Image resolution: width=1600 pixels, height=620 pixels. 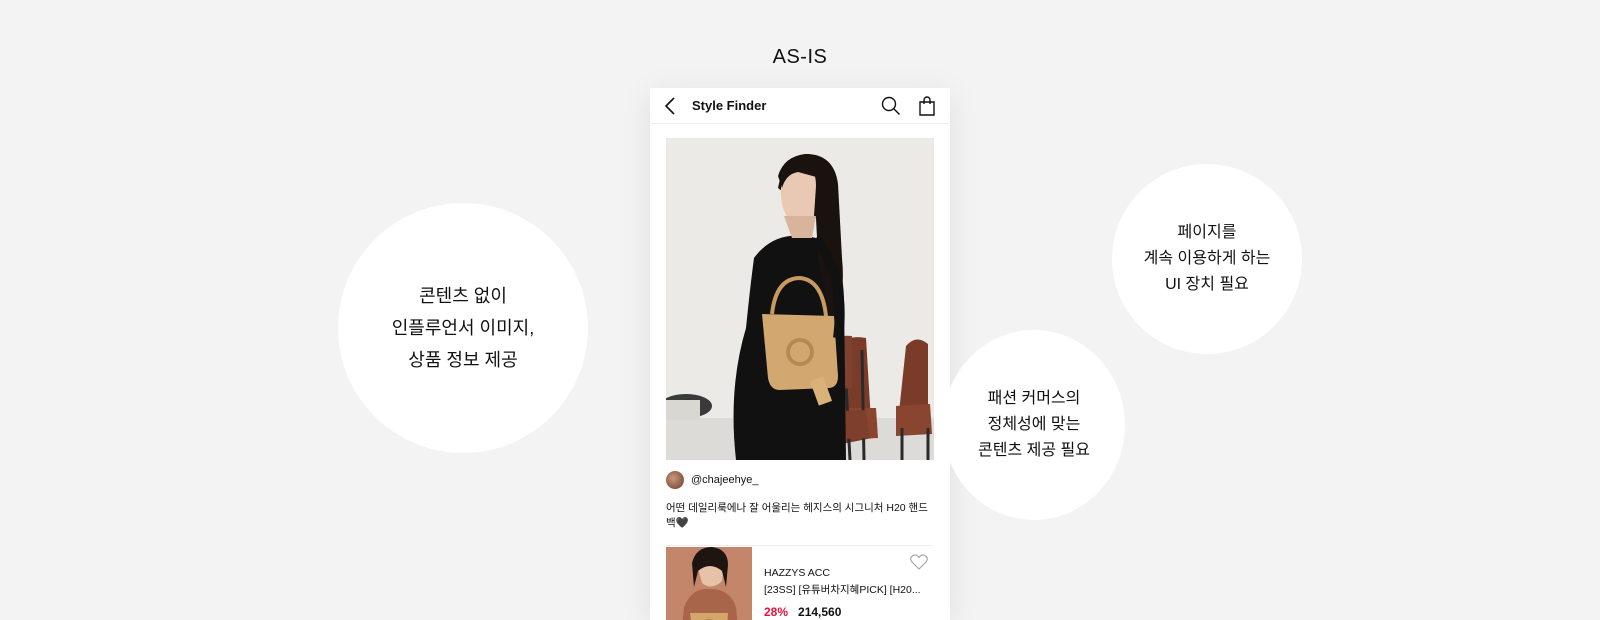 I want to click on product-price: 214,560, so click(x=820, y=612).